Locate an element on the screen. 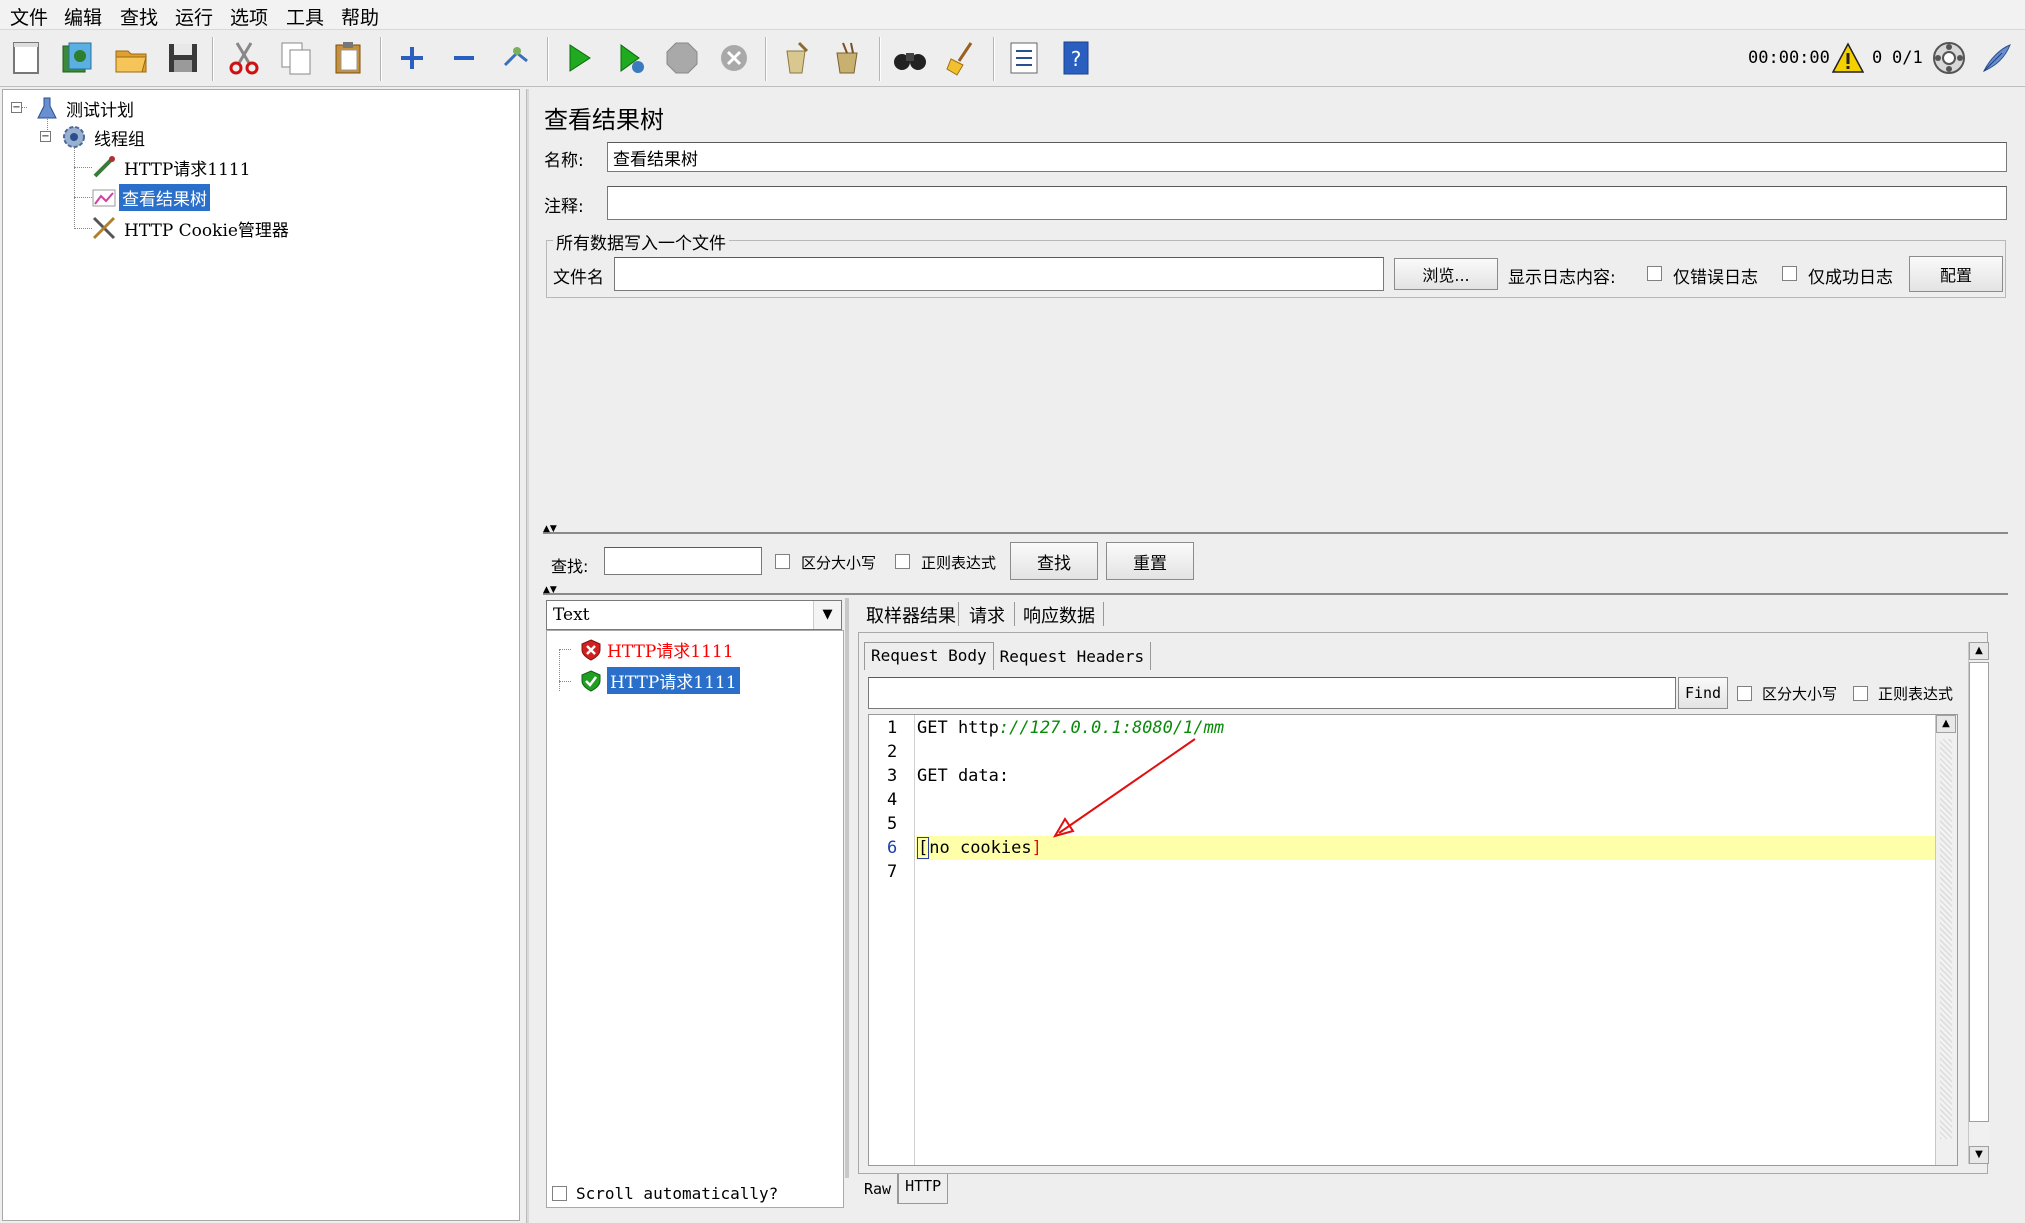 Image resolution: width=2025 pixels, height=1223 pixels. filename-field is located at coordinates (999, 274).